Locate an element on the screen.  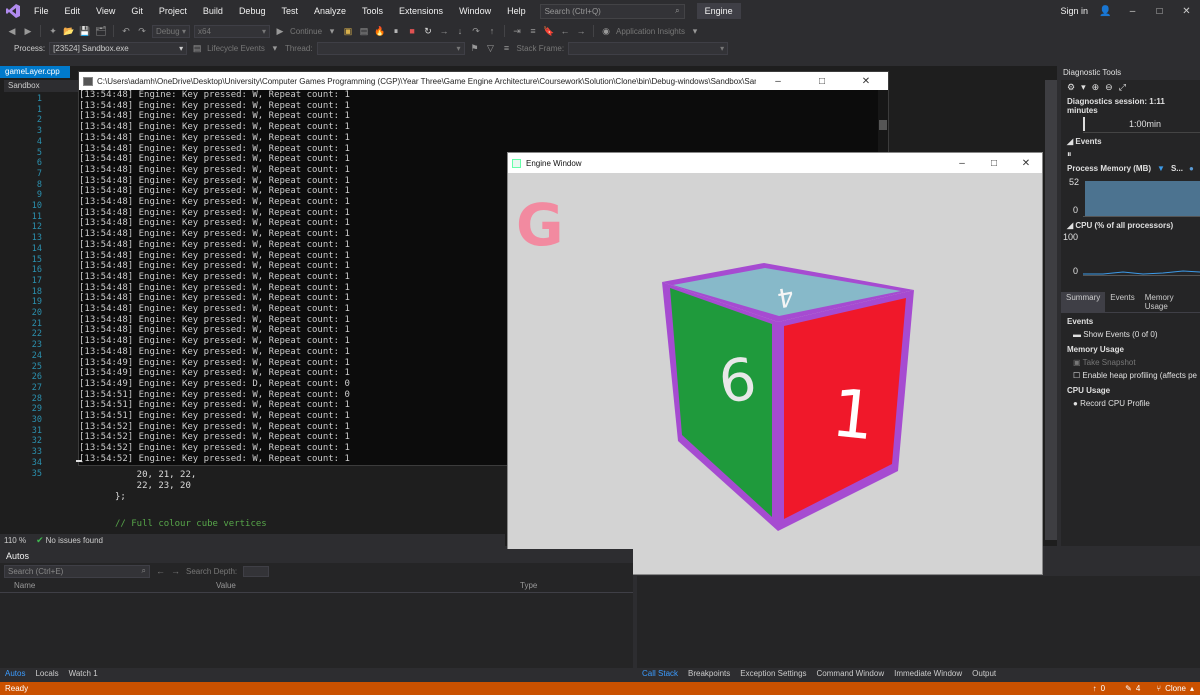
heap-profiling-checkbox: ☐ Enable heap profiling (affects pe is located at coordinates (1130, 375).